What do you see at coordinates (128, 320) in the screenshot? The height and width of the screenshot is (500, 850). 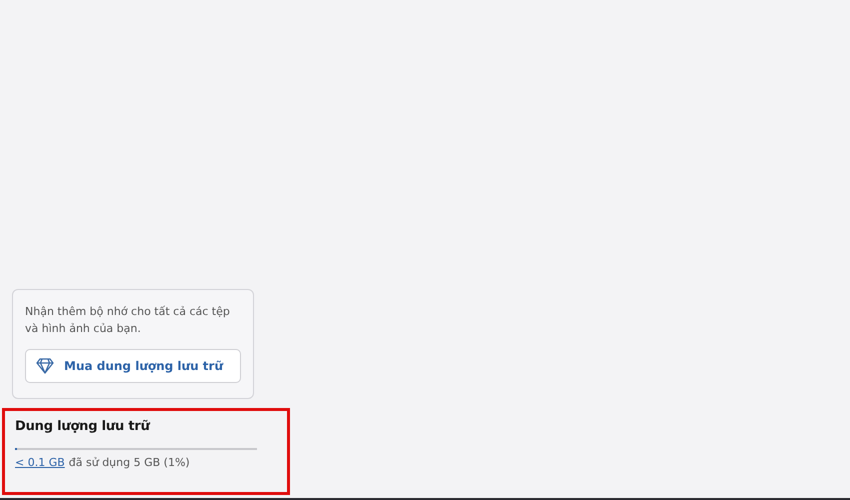 I see `promo-text: Nhận thêm bộ nhớ cho tất cả các tệp và hình ảnh của bạn.` at bounding box center [128, 320].